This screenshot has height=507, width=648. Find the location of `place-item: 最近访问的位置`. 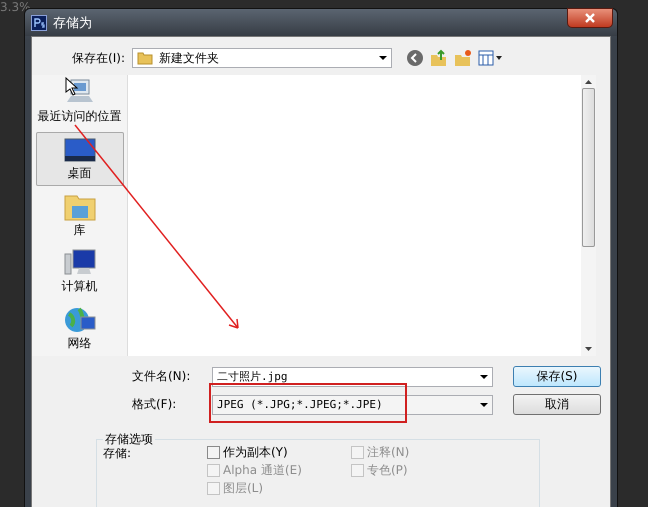

place-item: 最近访问的位置 is located at coordinates (80, 102).